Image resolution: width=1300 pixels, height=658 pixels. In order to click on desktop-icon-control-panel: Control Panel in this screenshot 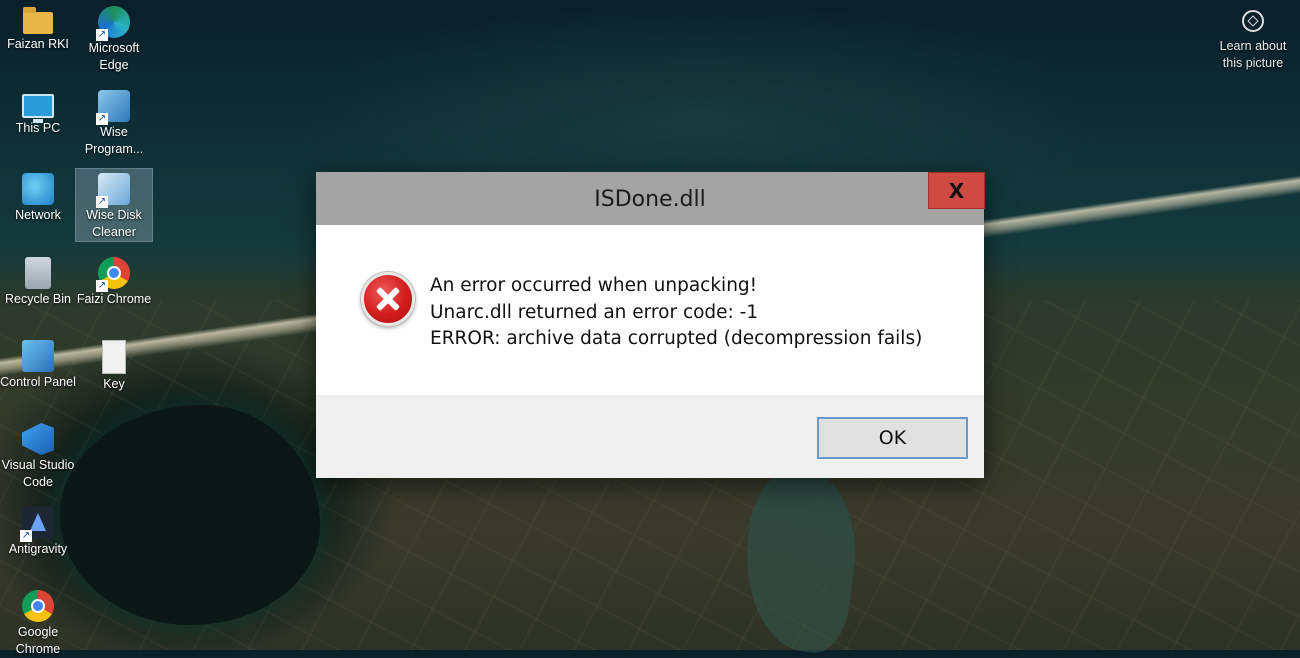, I will do `click(38, 363)`.